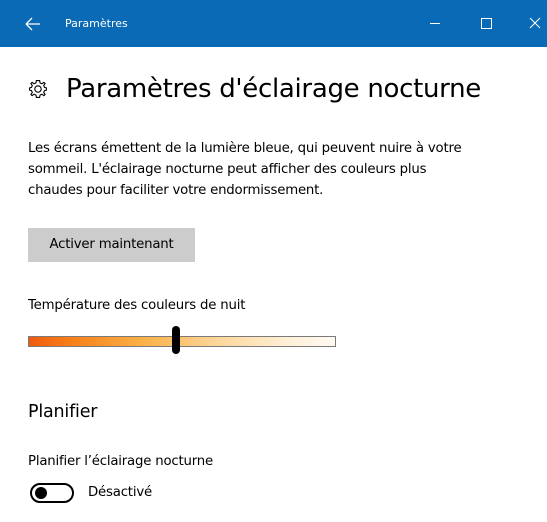 The image size is (547, 522). Describe the element at coordinates (63, 412) in the screenshot. I see `schedule-heading: Planifier` at that location.